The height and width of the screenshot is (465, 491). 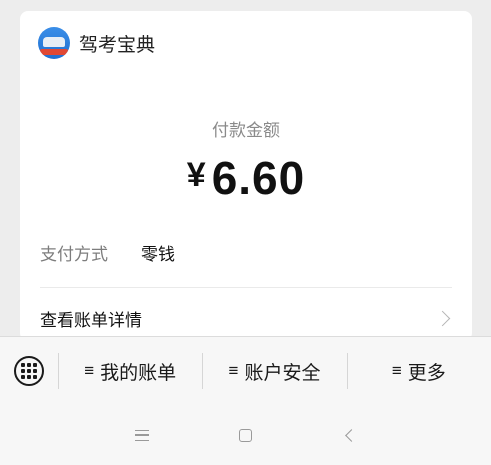 I want to click on home-icon, so click(x=245, y=435).